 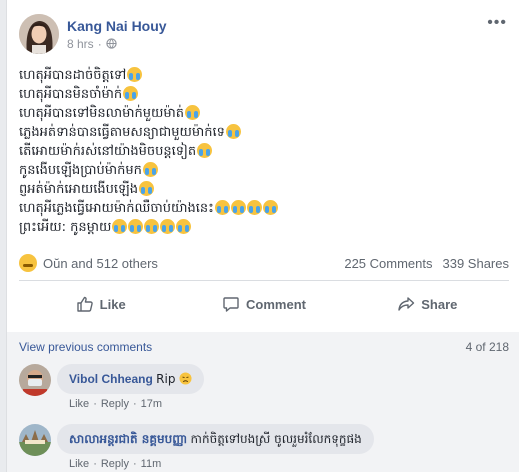 I want to click on comments-count: 225 Comments, so click(x=388, y=263).